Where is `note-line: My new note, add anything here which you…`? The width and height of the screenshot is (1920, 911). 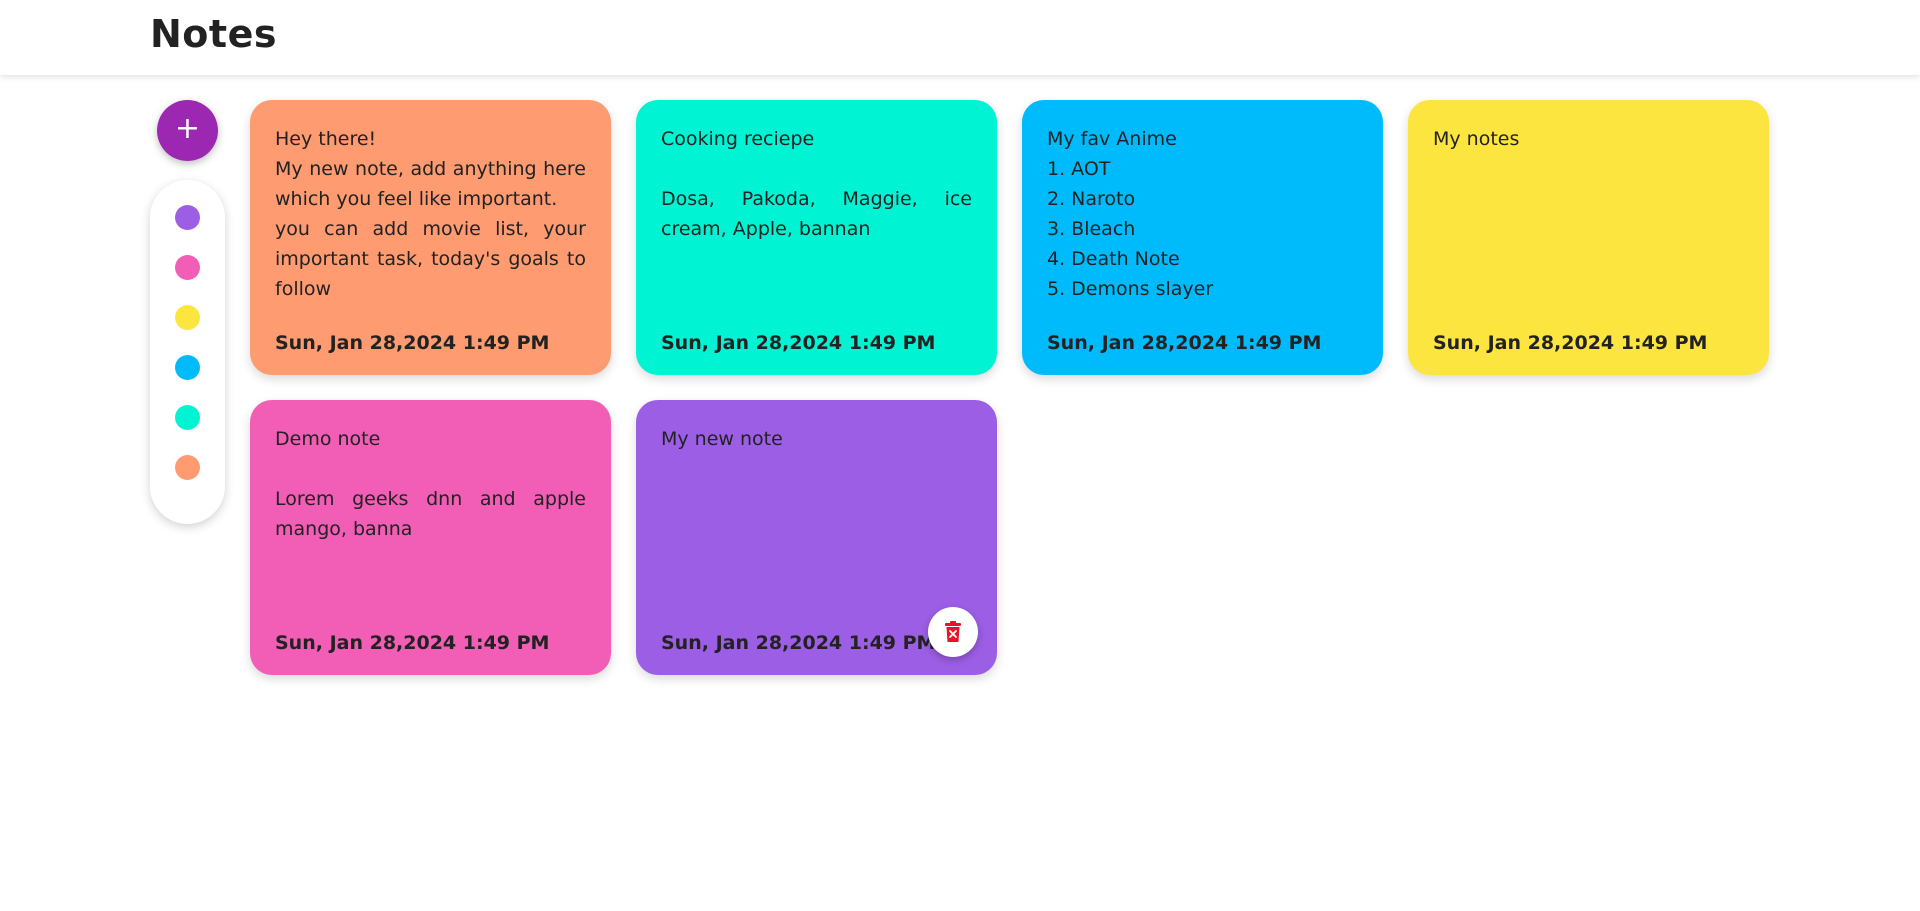 note-line: My new note, add anything here which you… is located at coordinates (430, 184).